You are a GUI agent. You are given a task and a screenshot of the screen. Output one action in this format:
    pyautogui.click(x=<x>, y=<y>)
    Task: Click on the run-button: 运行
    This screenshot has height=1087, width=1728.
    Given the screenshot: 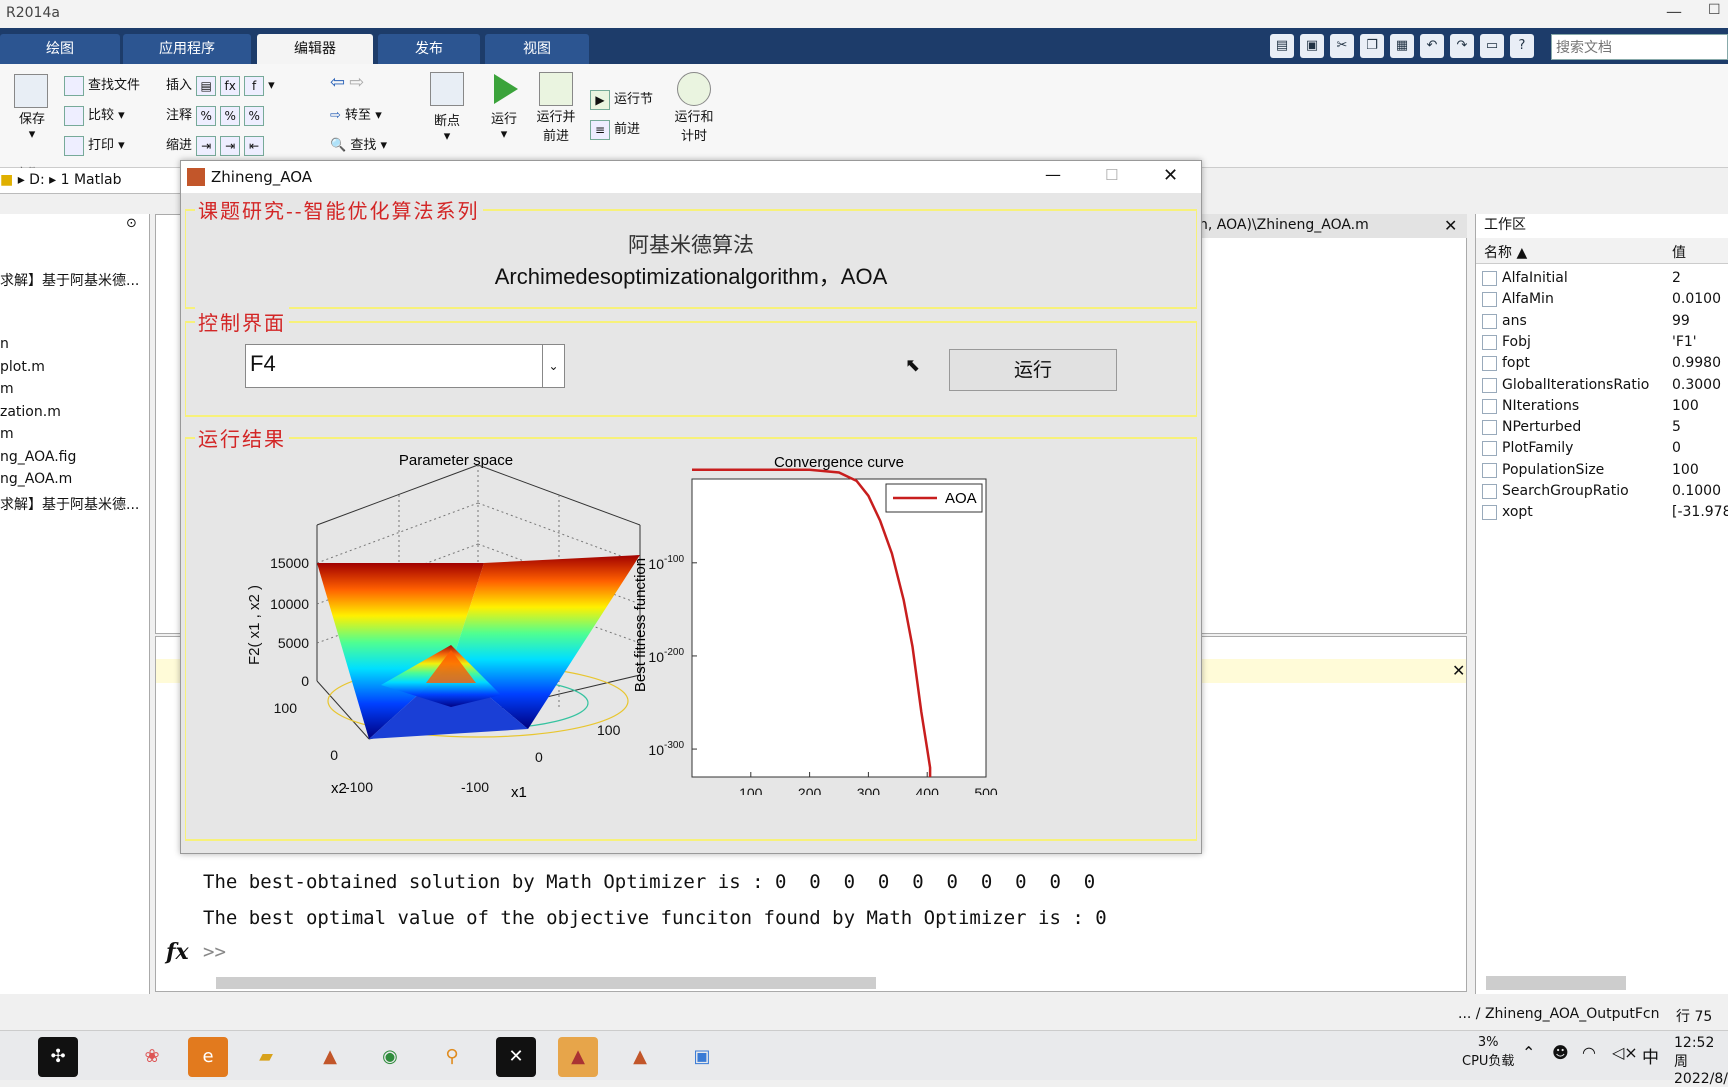 What is the action you would take?
    pyautogui.click(x=1033, y=370)
    